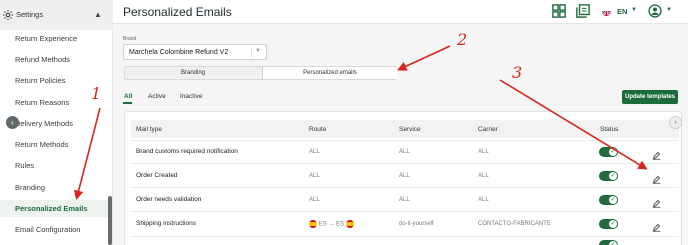 This screenshot has height=245, width=688. I want to click on route-cell: ES → ES, so click(331, 224).